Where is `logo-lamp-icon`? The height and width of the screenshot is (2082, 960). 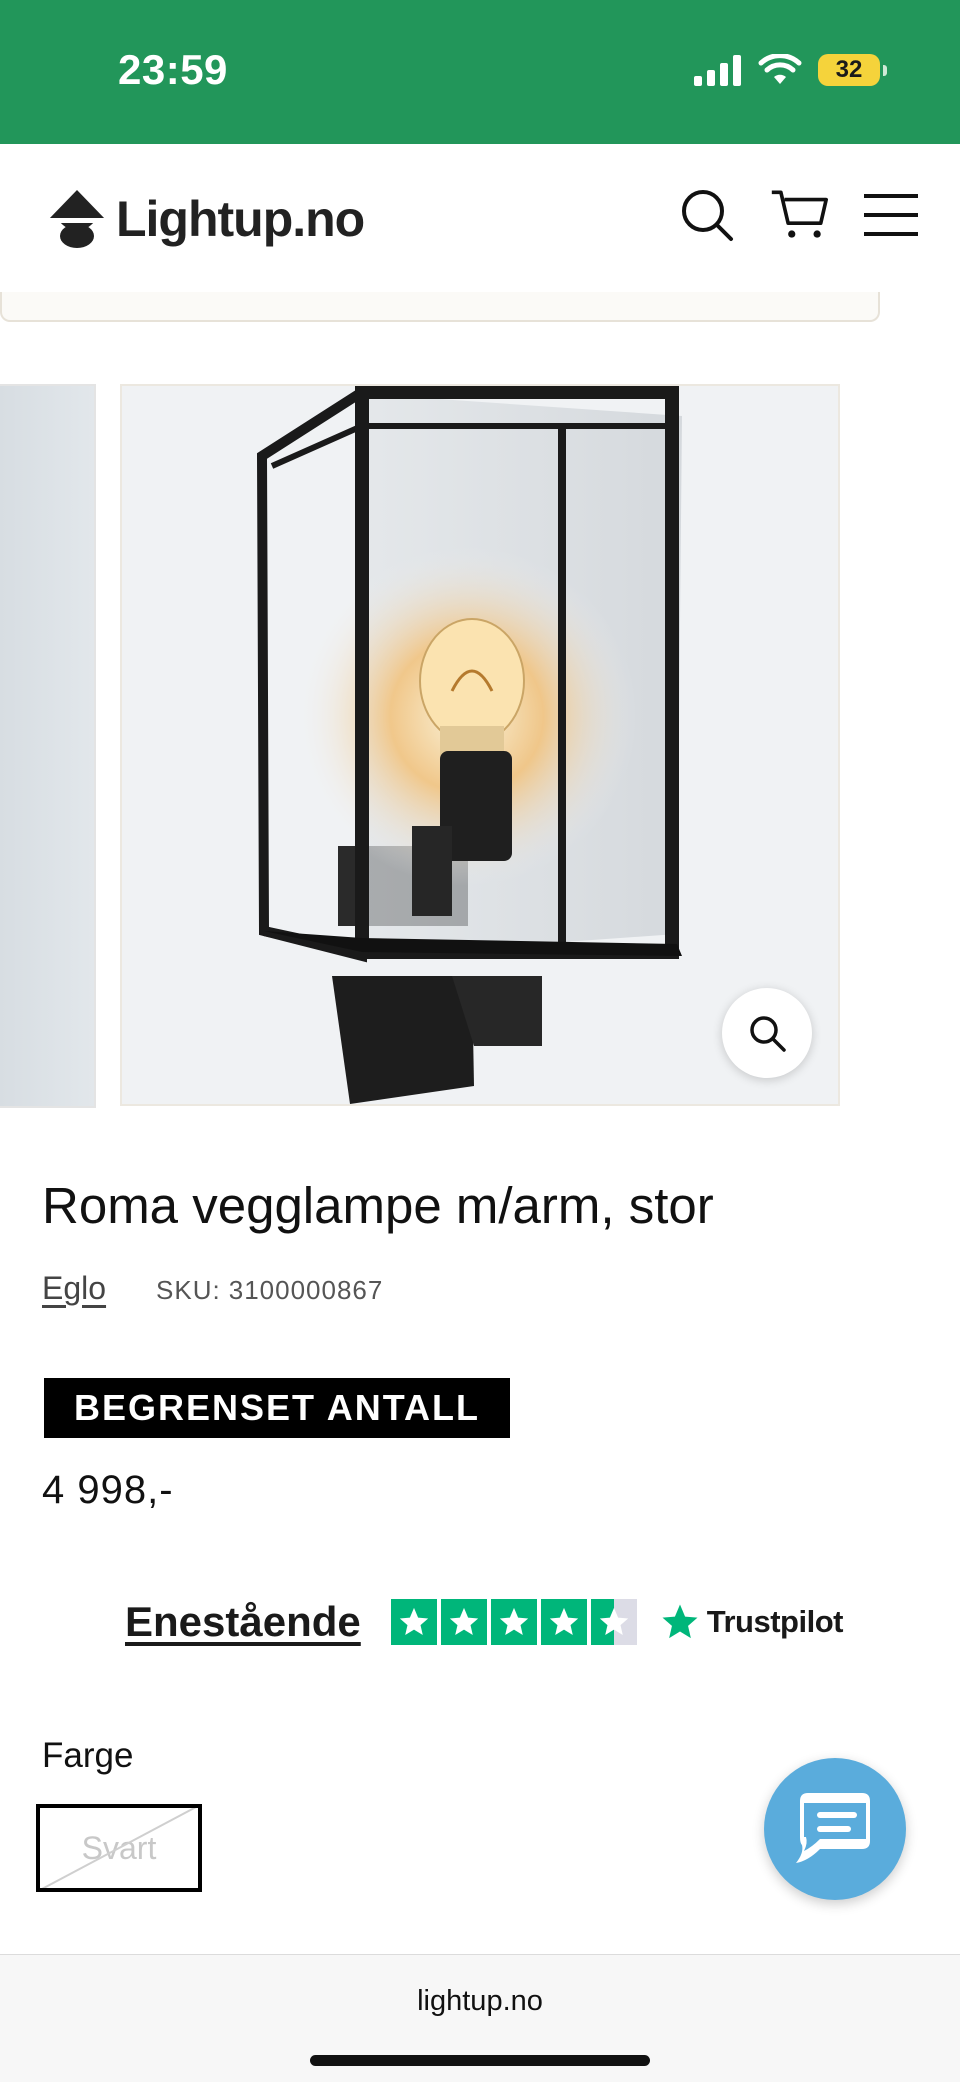 logo-lamp-icon is located at coordinates (77, 219).